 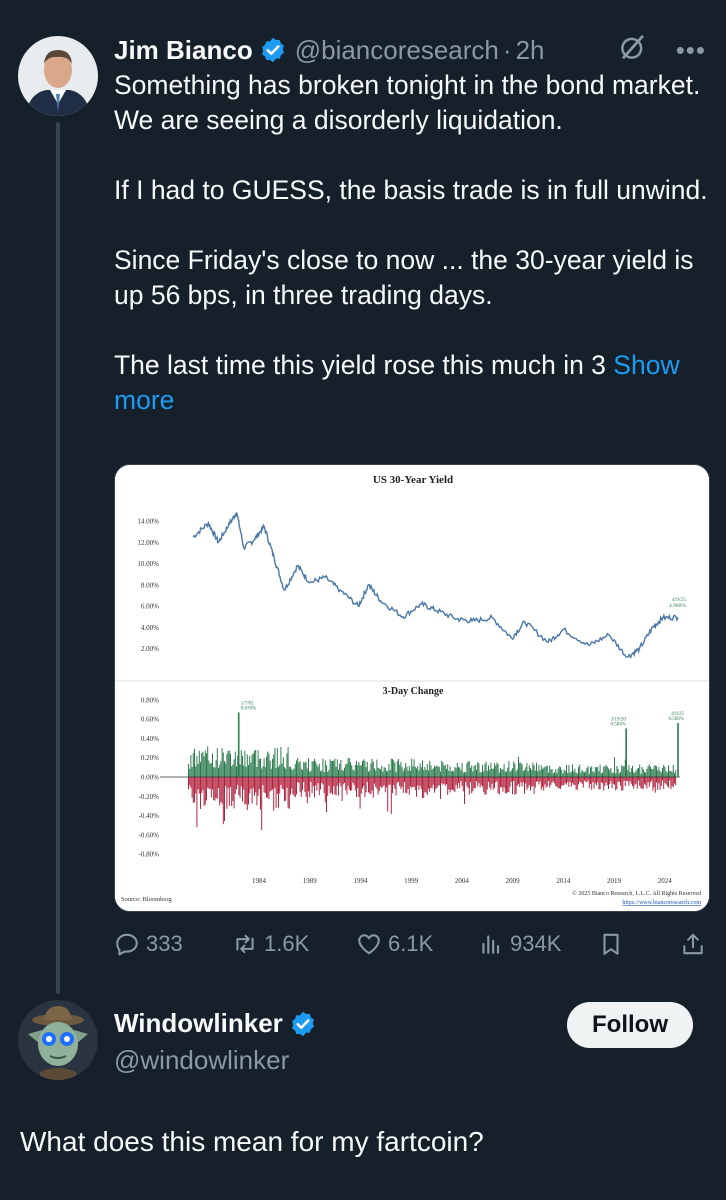 What do you see at coordinates (633, 50) in the screenshot?
I see `grok-icon` at bounding box center [633, 50].